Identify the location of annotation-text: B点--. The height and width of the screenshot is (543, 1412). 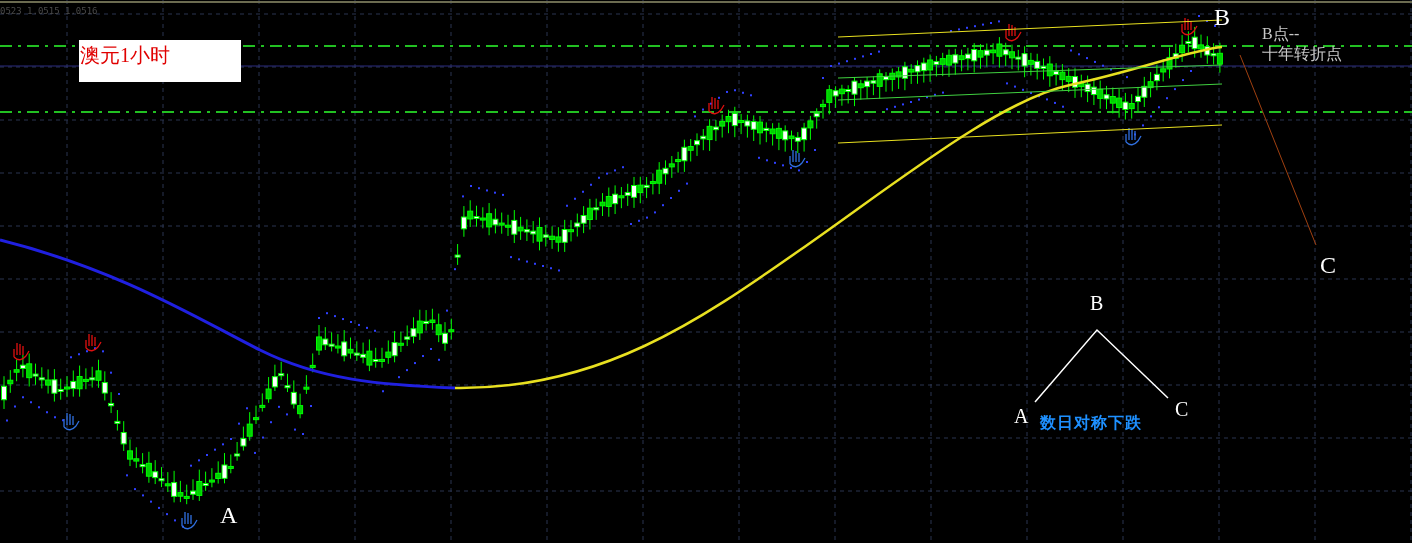
(1281, 34).